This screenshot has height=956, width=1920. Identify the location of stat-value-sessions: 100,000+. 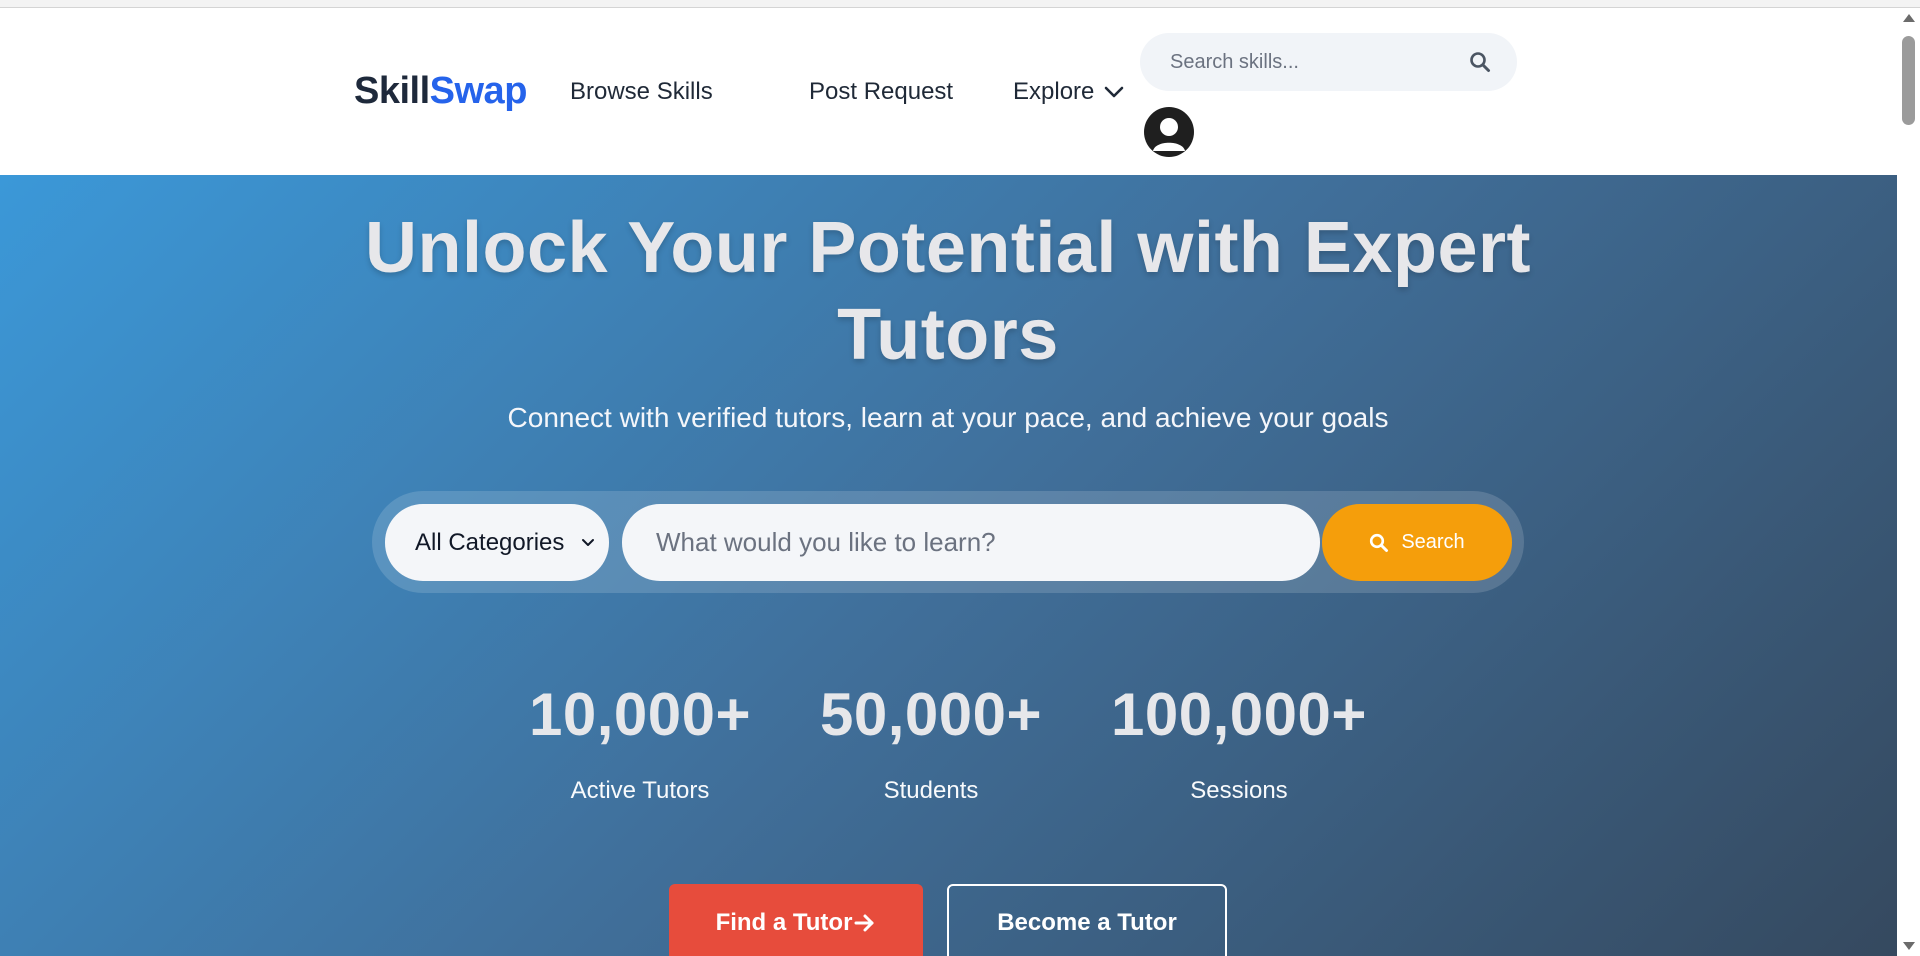
(1239, 714).